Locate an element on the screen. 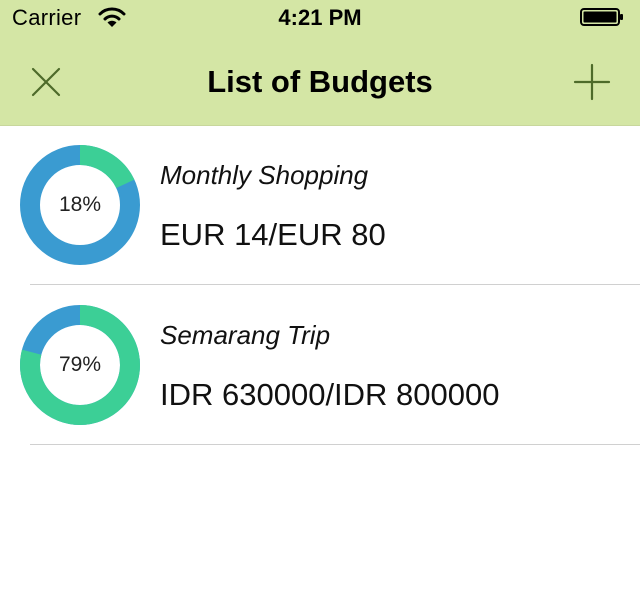 This screenshot has width=640, height=604. clock: 4:21 PM is located at coordinates (320, 17).